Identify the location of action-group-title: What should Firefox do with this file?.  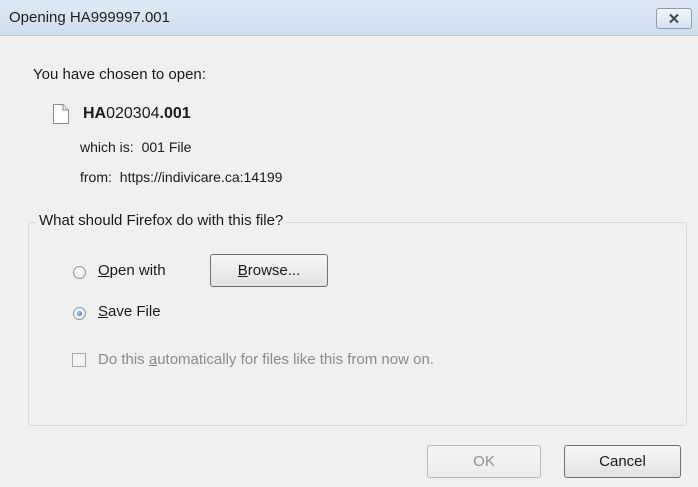
(161, 220).